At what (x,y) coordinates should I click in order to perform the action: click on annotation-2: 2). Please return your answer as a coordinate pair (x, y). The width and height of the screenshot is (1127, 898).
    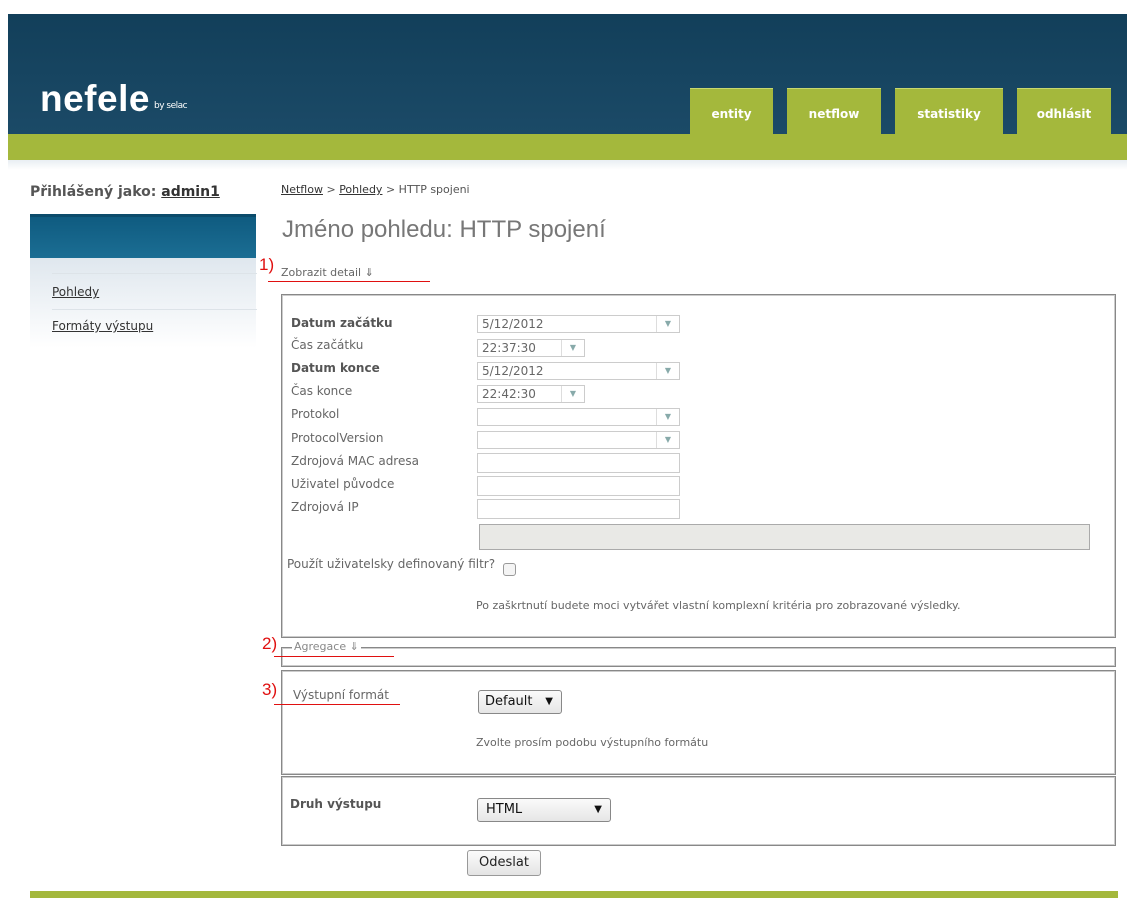
    Looking at the image, I should click on (270, 643).